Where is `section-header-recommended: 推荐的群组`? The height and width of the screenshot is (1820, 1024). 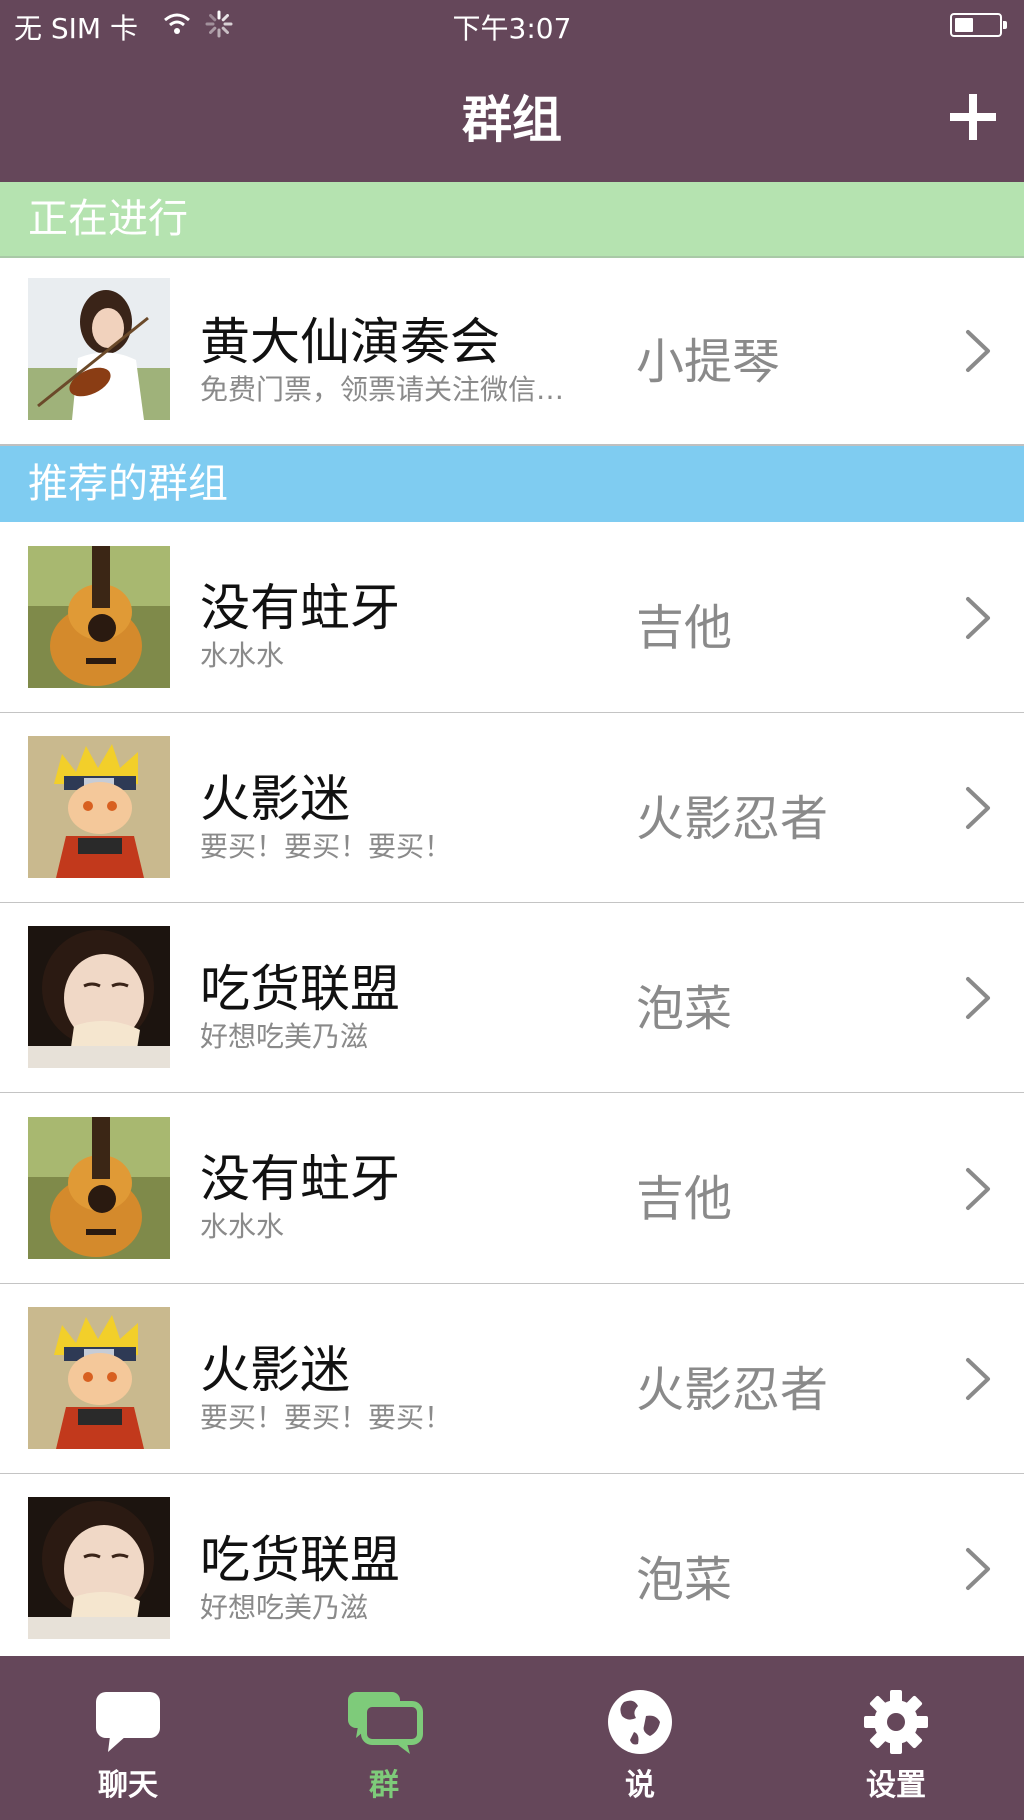 section-header-recommended: 推荐的群组 is located at coordinates (512, 483).